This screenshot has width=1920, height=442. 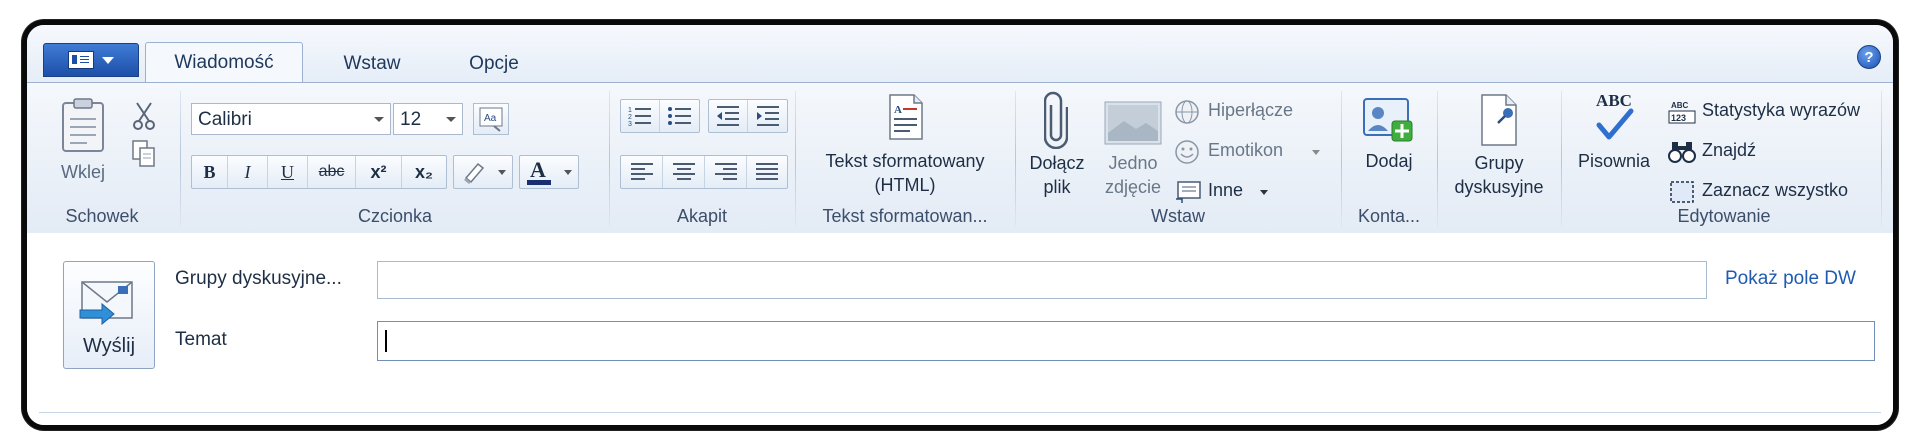 I want to click on send-label: Wyślij, so click(x=109, y=346).